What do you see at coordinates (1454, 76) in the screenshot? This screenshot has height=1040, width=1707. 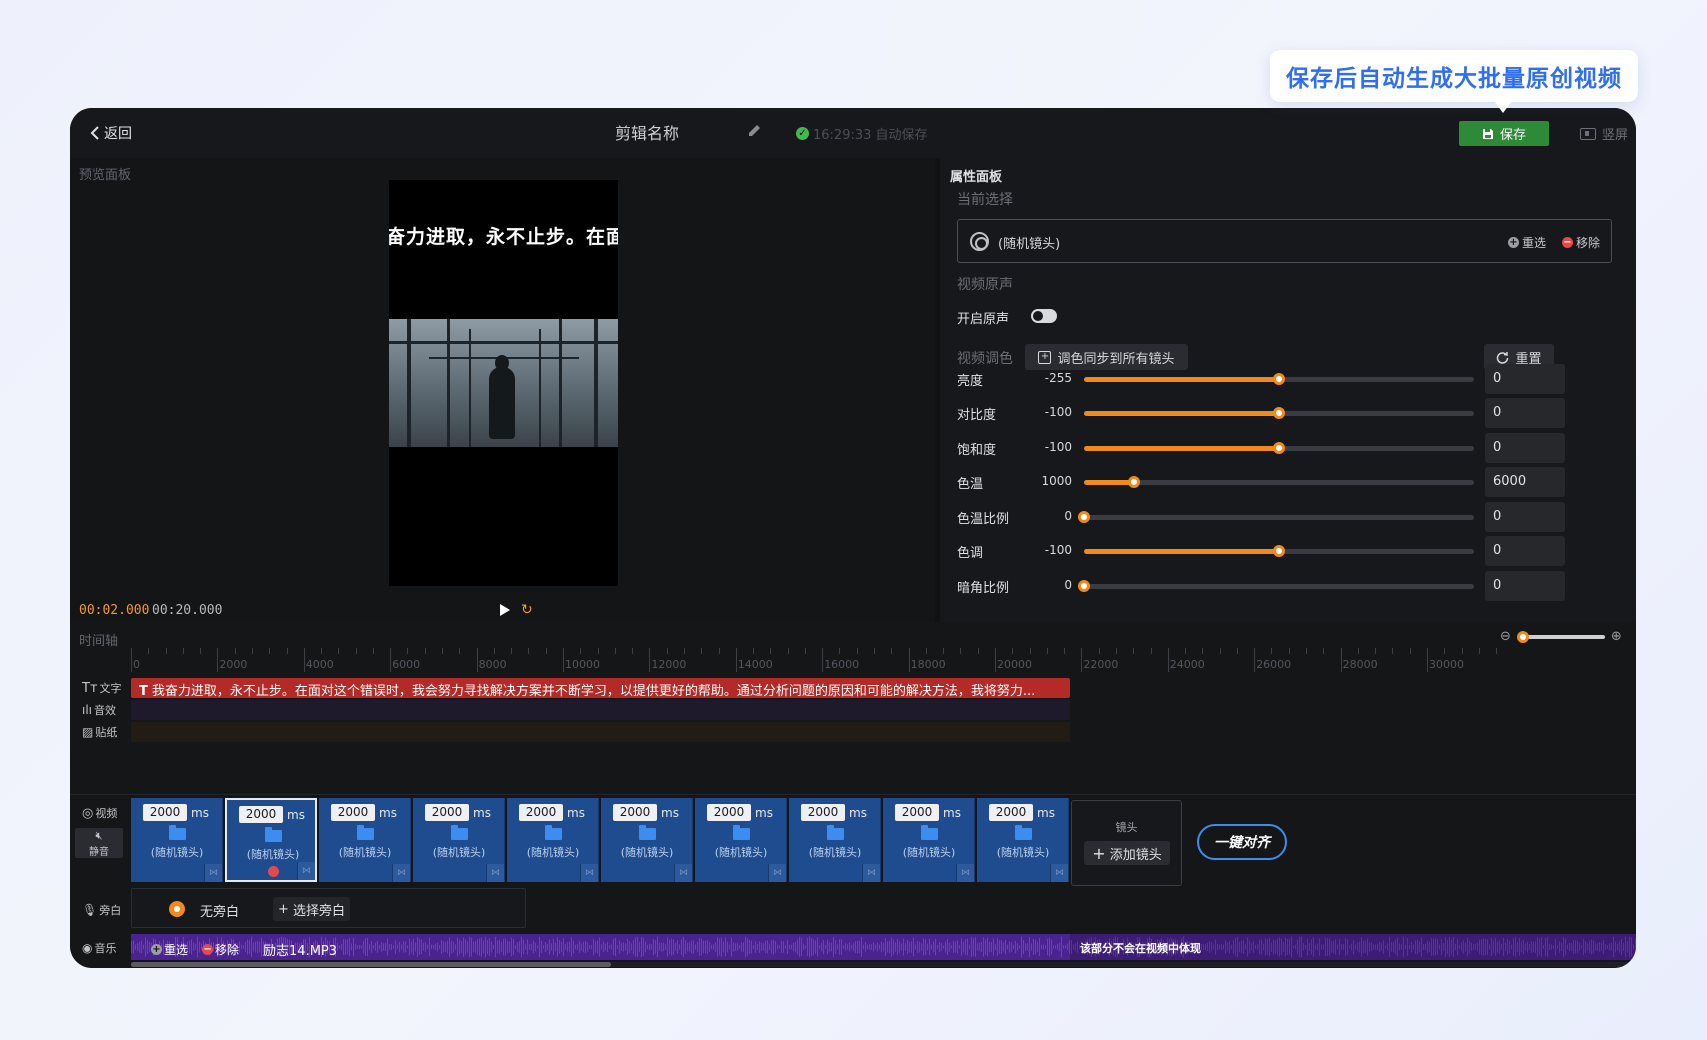 I see `save-tip-callout: 保存后自动生成大批量原创视频` at bounding box center [1454, 76].